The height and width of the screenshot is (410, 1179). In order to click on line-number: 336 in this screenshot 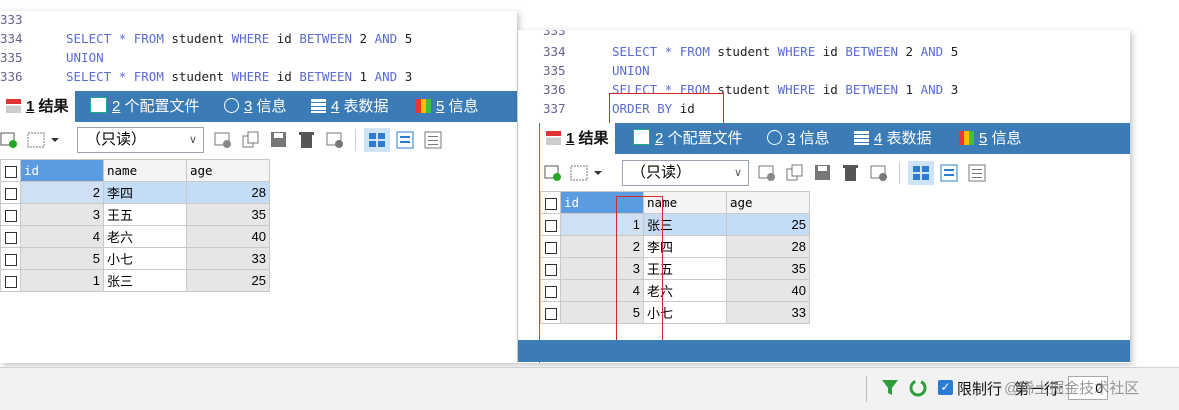, I will do `click(11, 76)`.